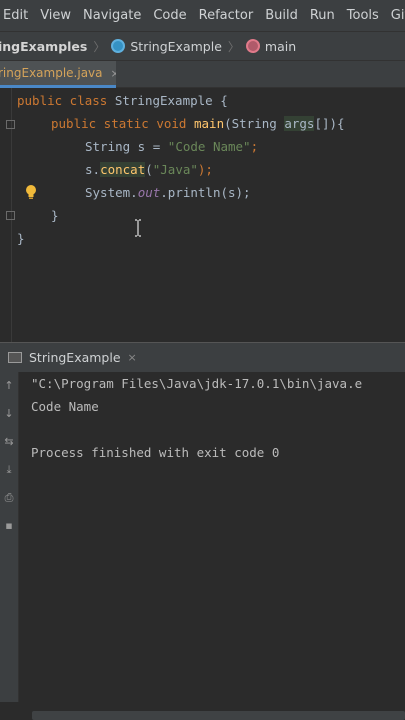 This screenshot has height=720, width=405. What do you see at coordinates (198, 123) in the screenshot?
I see `code-line-2: public static void main(String args[]){` at bounding box center [198, 123].